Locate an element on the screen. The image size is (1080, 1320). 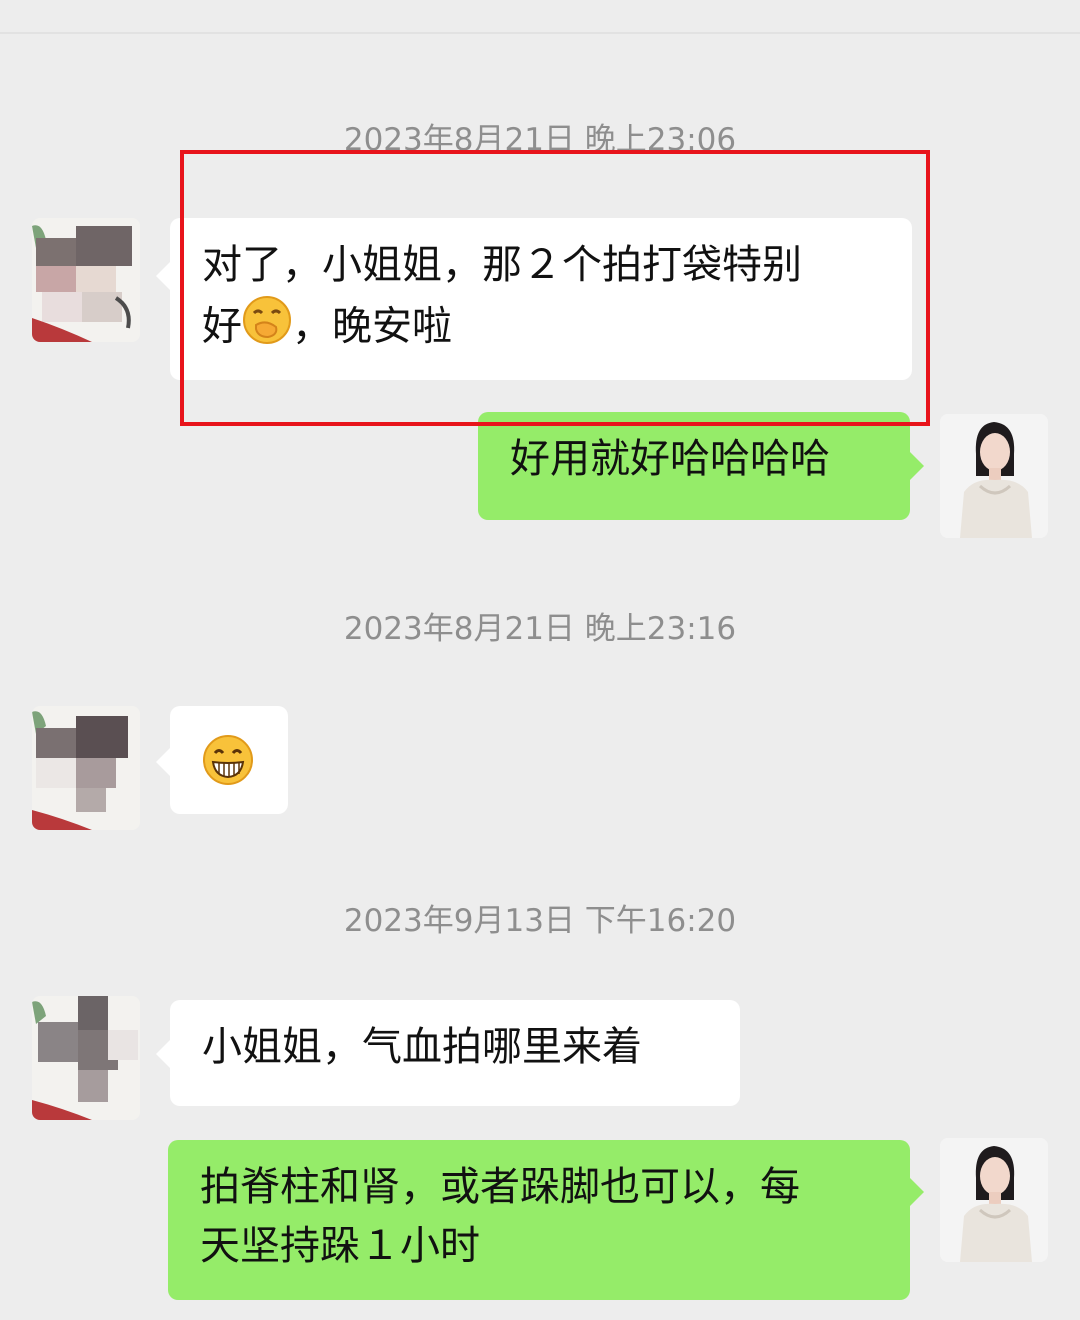
incoming-message-bubble: 小姐姐，气血拍哪里来着 is located at coordinates (455, 1053).